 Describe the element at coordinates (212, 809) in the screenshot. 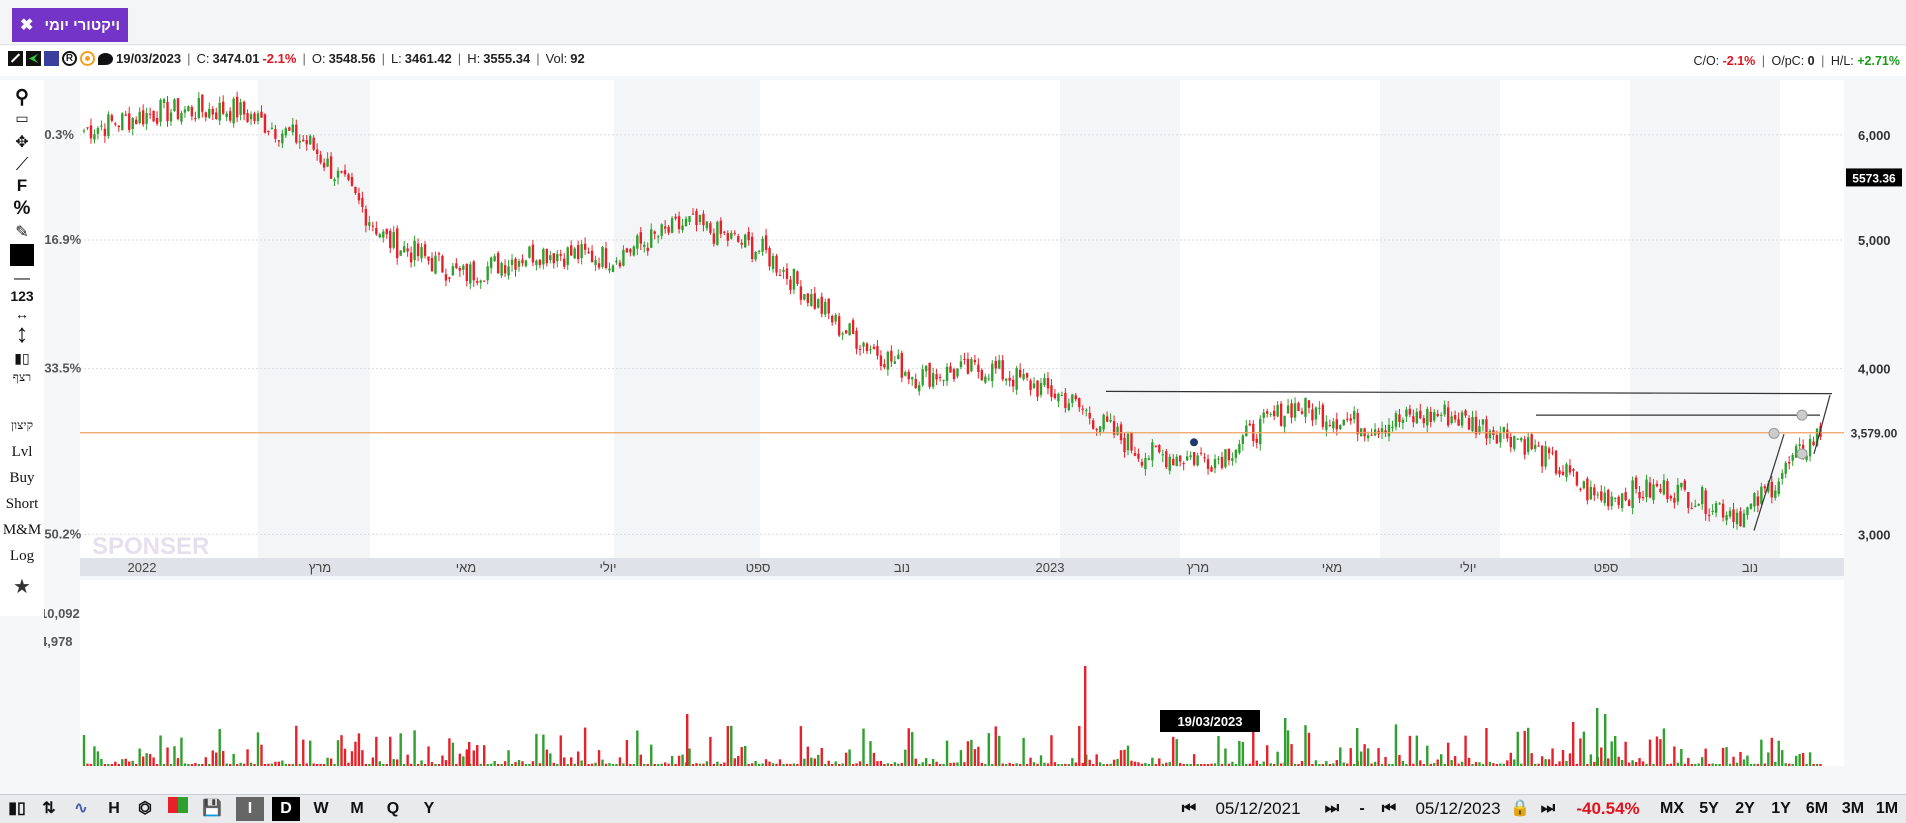

I see `save-icon: 💾` at that location.